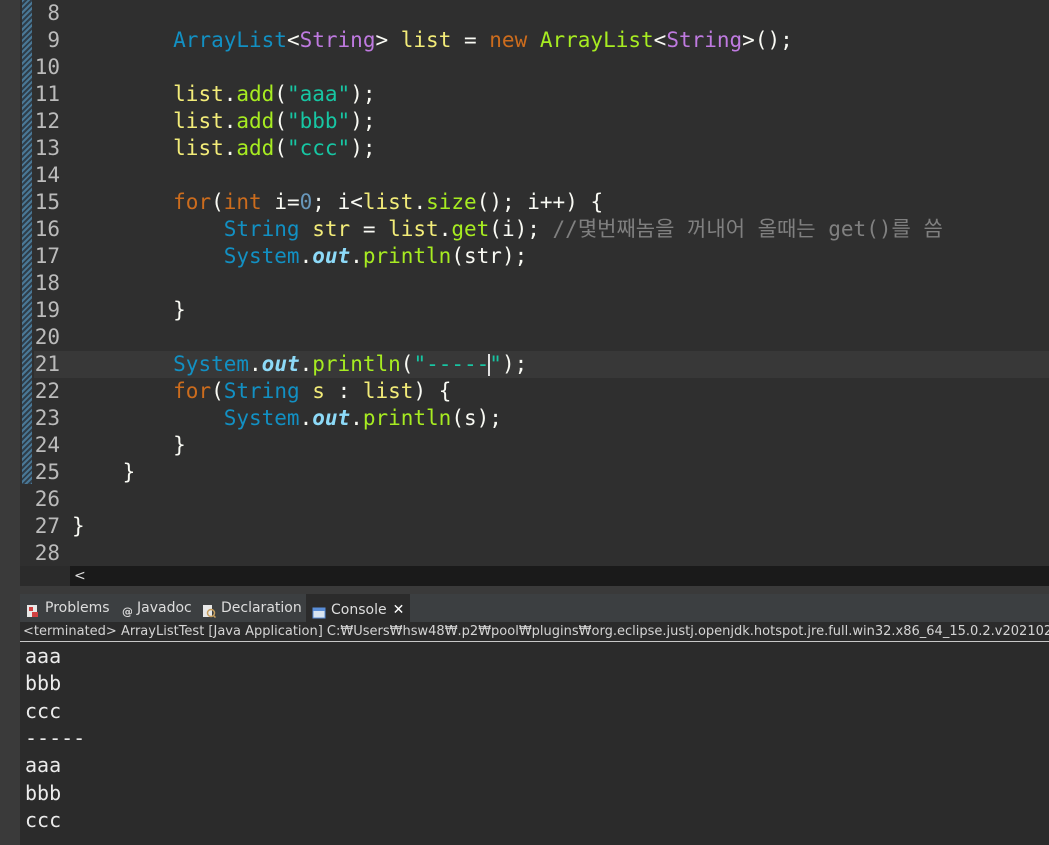 The image size is (1049, 845). What do you see at coordinates (541, 148) in the screenshot?
I see `code-line: 13 list.add("ccc");` at bounding box center [541, 148].